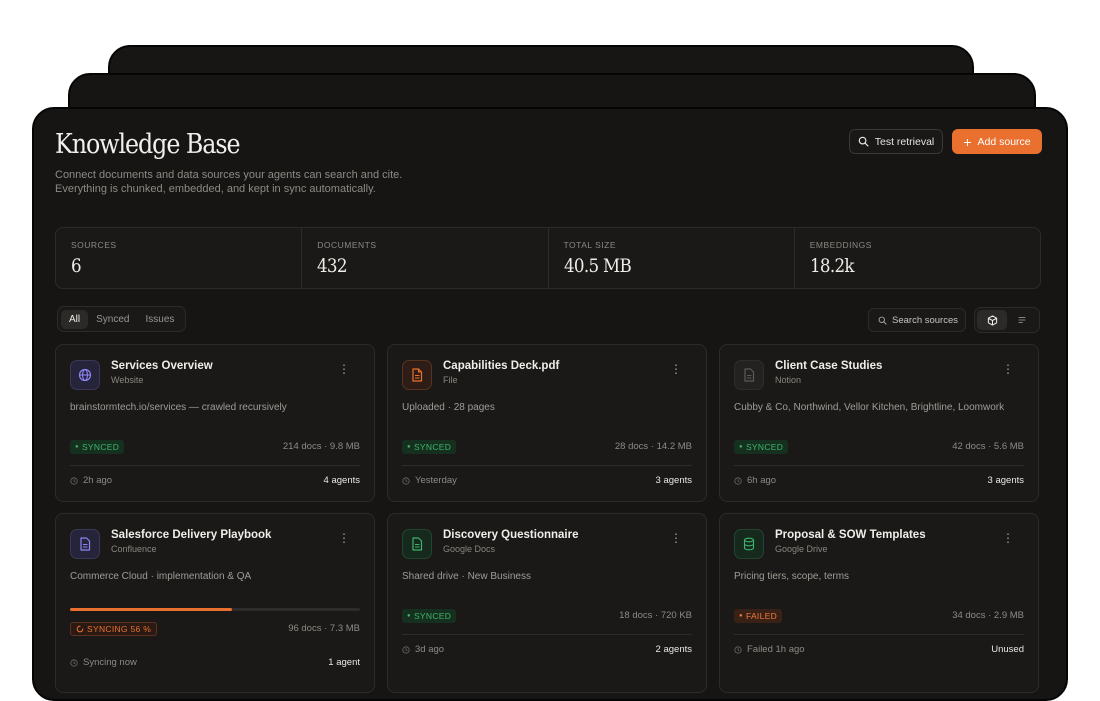 The image size is (1100, 701). I want to click on test-retrieval-button: Test retrieval, so click(896, 141).